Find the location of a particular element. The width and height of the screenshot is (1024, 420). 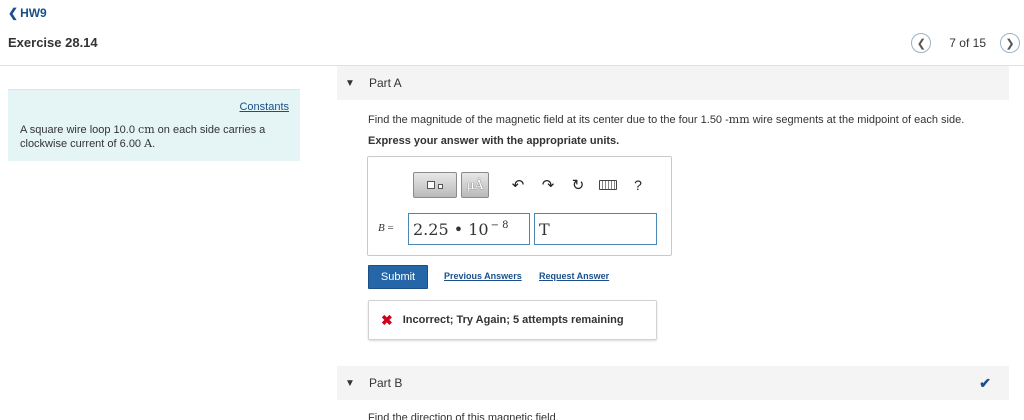

redo-icon: ↷ is located at coordinates (548, 185).